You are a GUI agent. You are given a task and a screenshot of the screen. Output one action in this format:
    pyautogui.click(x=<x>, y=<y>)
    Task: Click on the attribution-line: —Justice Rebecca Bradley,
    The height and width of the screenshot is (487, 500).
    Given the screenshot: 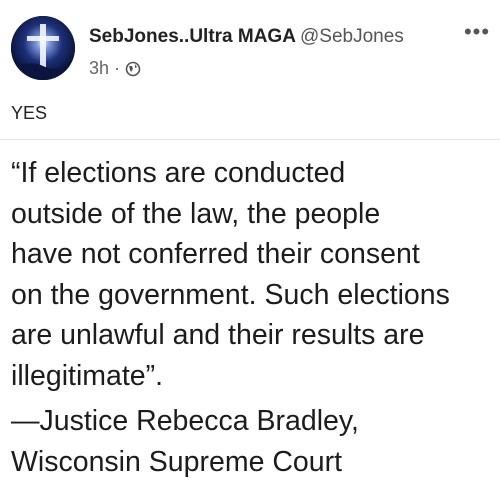 What is the action you would take?
    pyautogui.click(x=185, y=421)
    